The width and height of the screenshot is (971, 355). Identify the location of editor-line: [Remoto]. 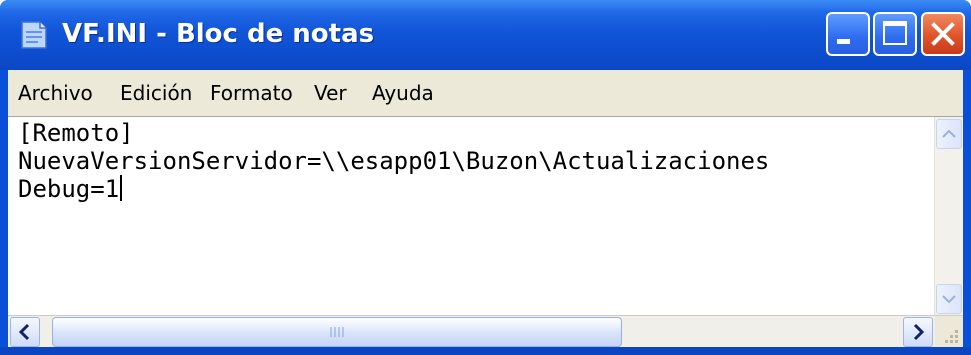
(76, 133).